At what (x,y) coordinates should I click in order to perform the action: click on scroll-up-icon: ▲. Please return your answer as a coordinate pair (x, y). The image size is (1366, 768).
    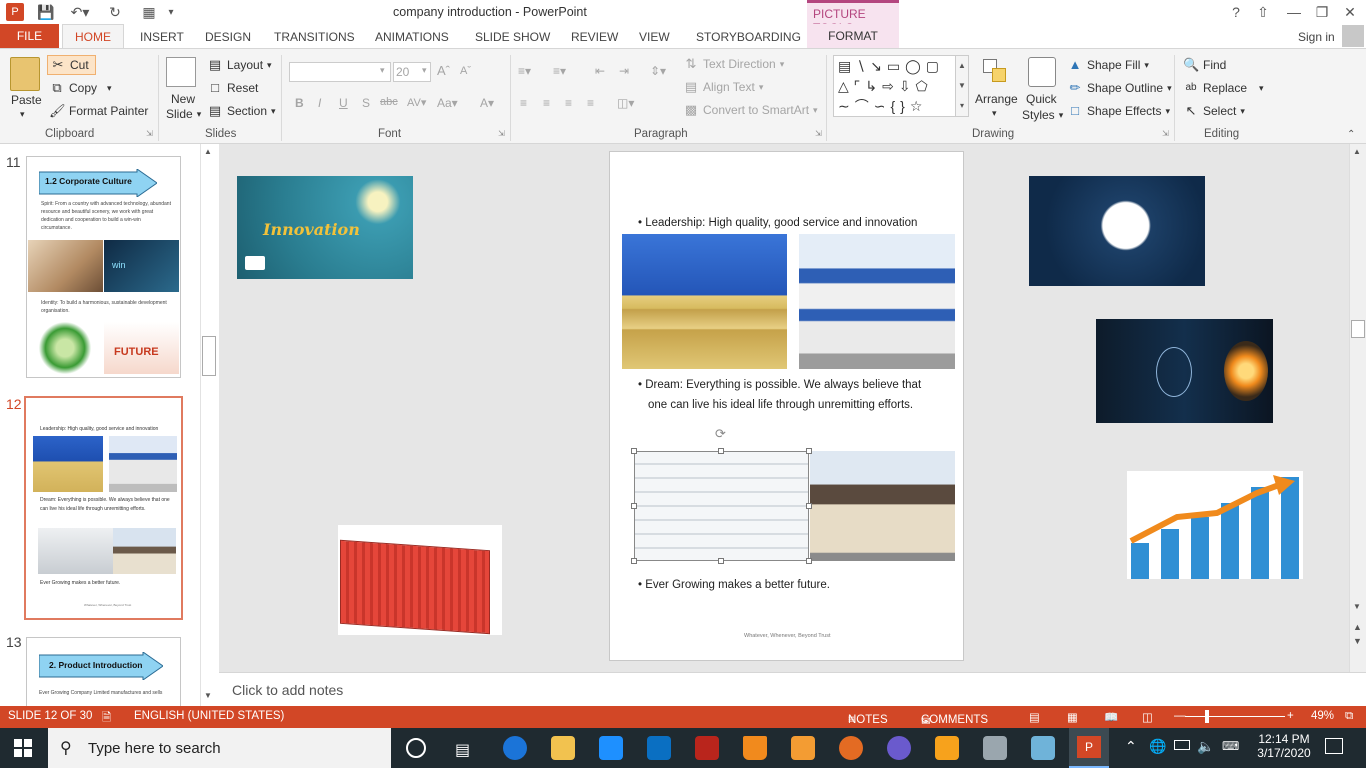
    Looking at the image, I should click on (208, 151).